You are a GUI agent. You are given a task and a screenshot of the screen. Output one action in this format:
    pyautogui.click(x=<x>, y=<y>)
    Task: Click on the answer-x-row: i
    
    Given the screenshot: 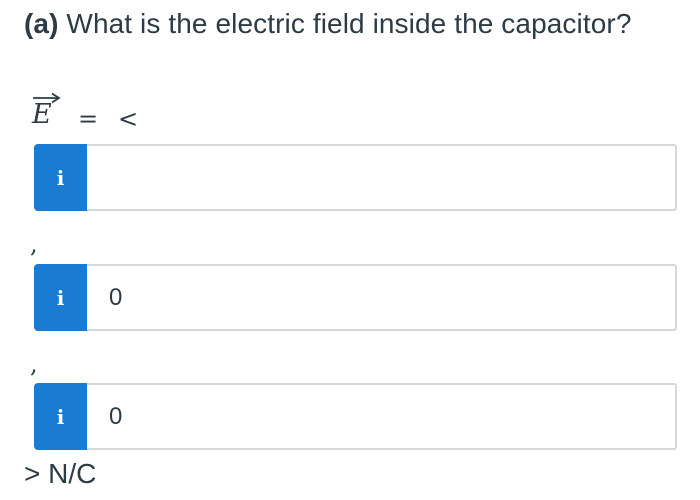 What is the action you would take?
    pyautogui.click(x=355, y=177)
    